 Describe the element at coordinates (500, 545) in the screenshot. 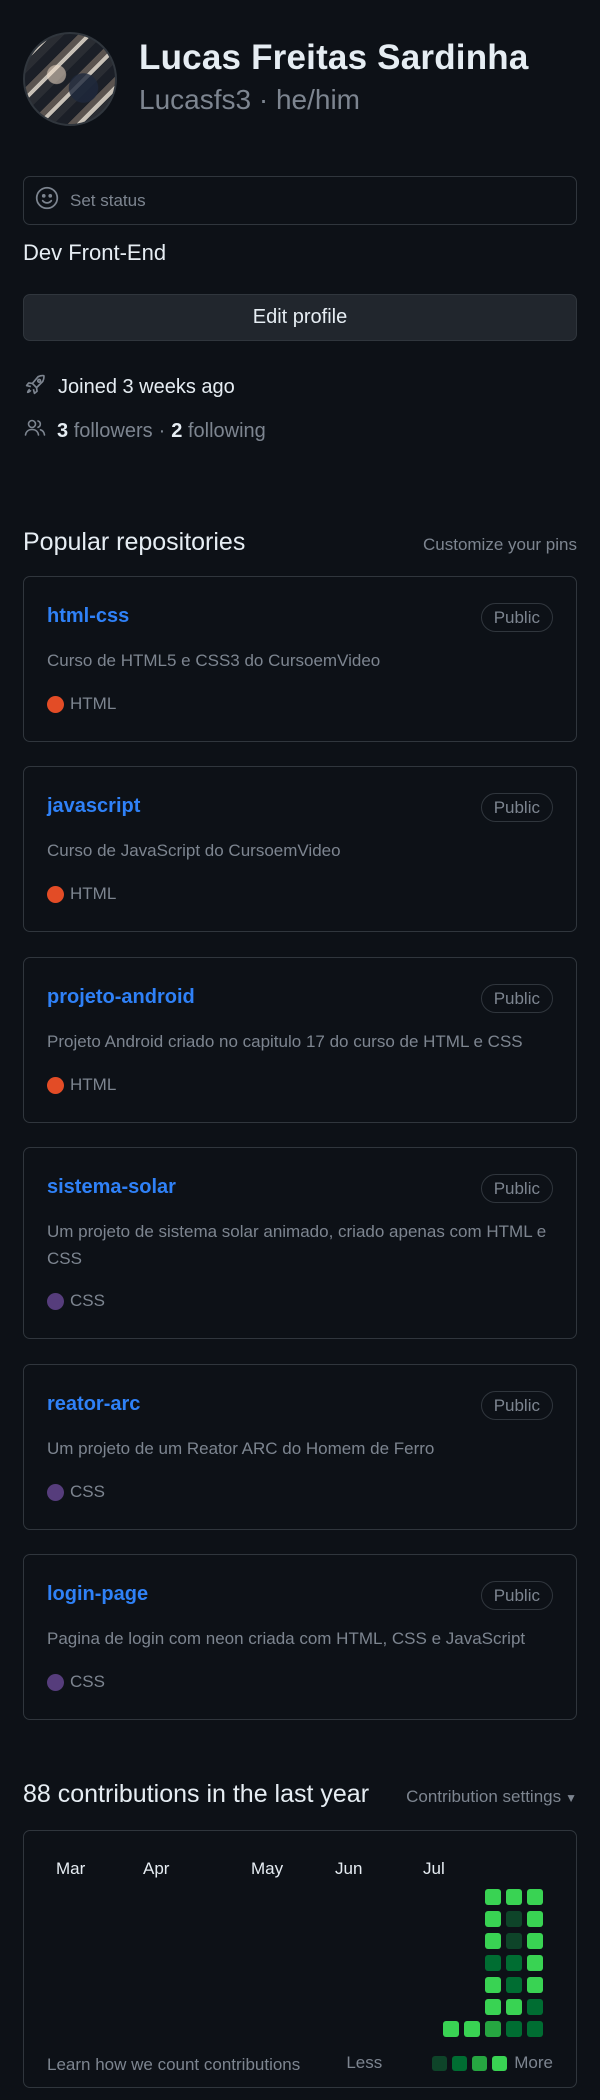

I see `customize-pins-link: Customize your pins` at that location.